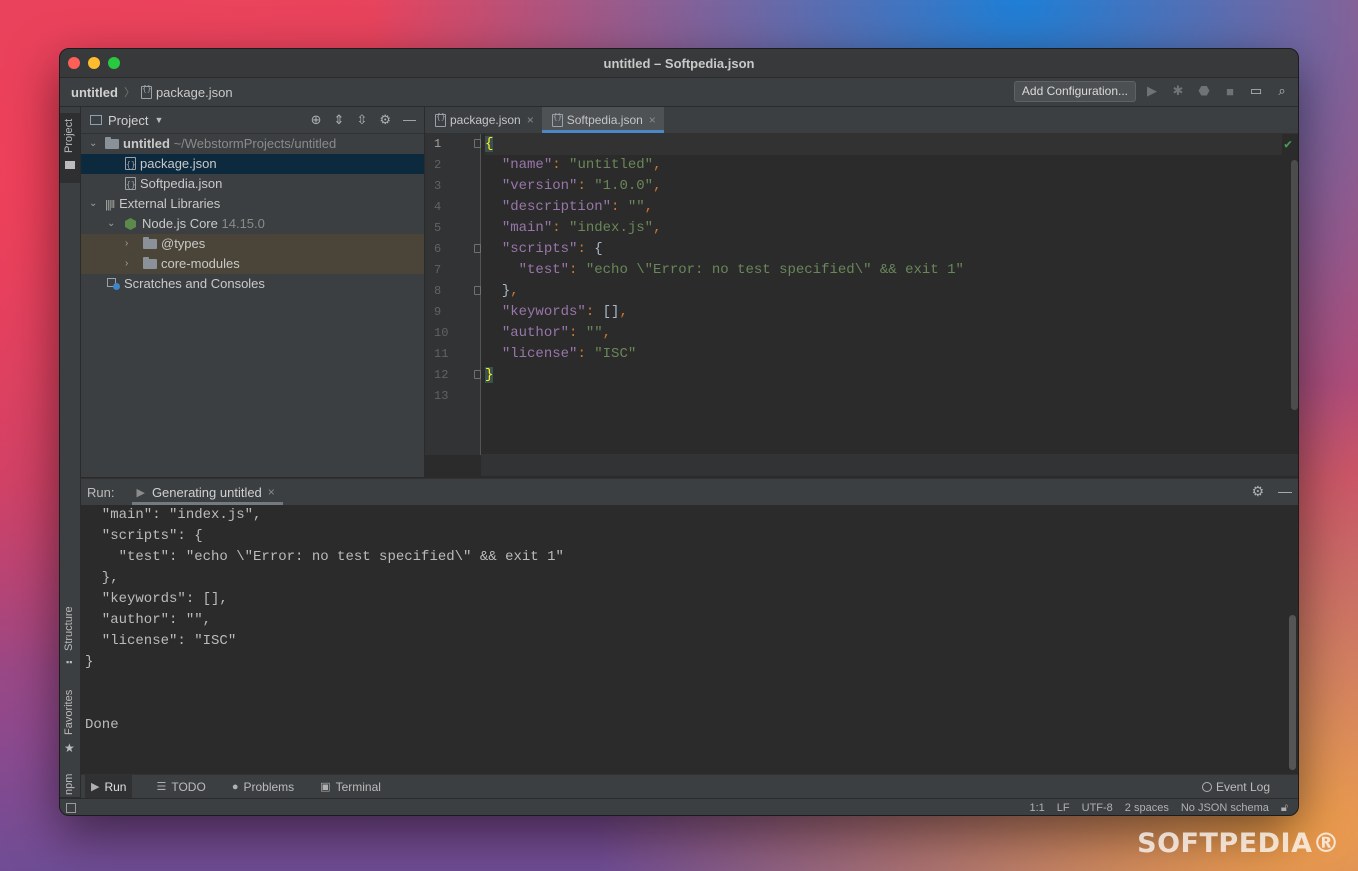  What do you see at coordinates (1242, 786) in the screenshot?
I see `tool-tab-label: Event Log` at bounding box center [1242, 786].